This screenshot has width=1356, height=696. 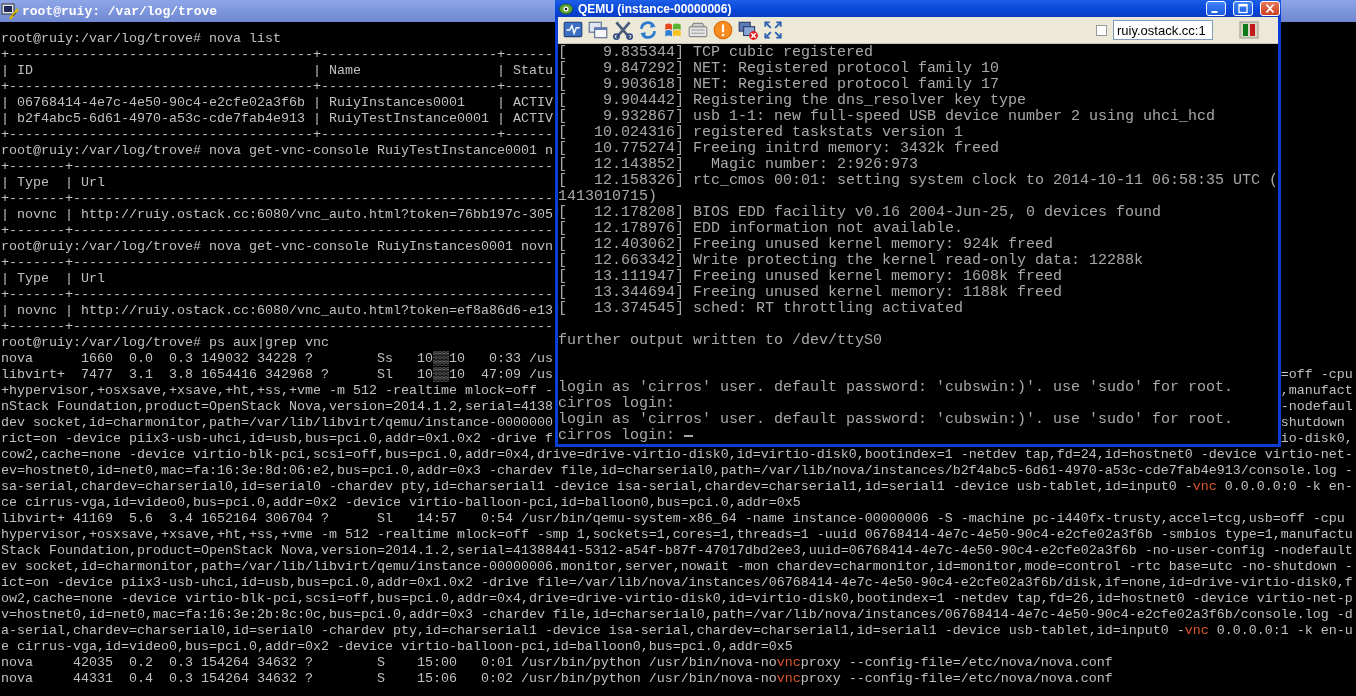 What do you see at coordinates (1163, 30) in the screenshot?
I see `address-field: ruiy.ostack.cc:1` at bounding box center [1163, 30].